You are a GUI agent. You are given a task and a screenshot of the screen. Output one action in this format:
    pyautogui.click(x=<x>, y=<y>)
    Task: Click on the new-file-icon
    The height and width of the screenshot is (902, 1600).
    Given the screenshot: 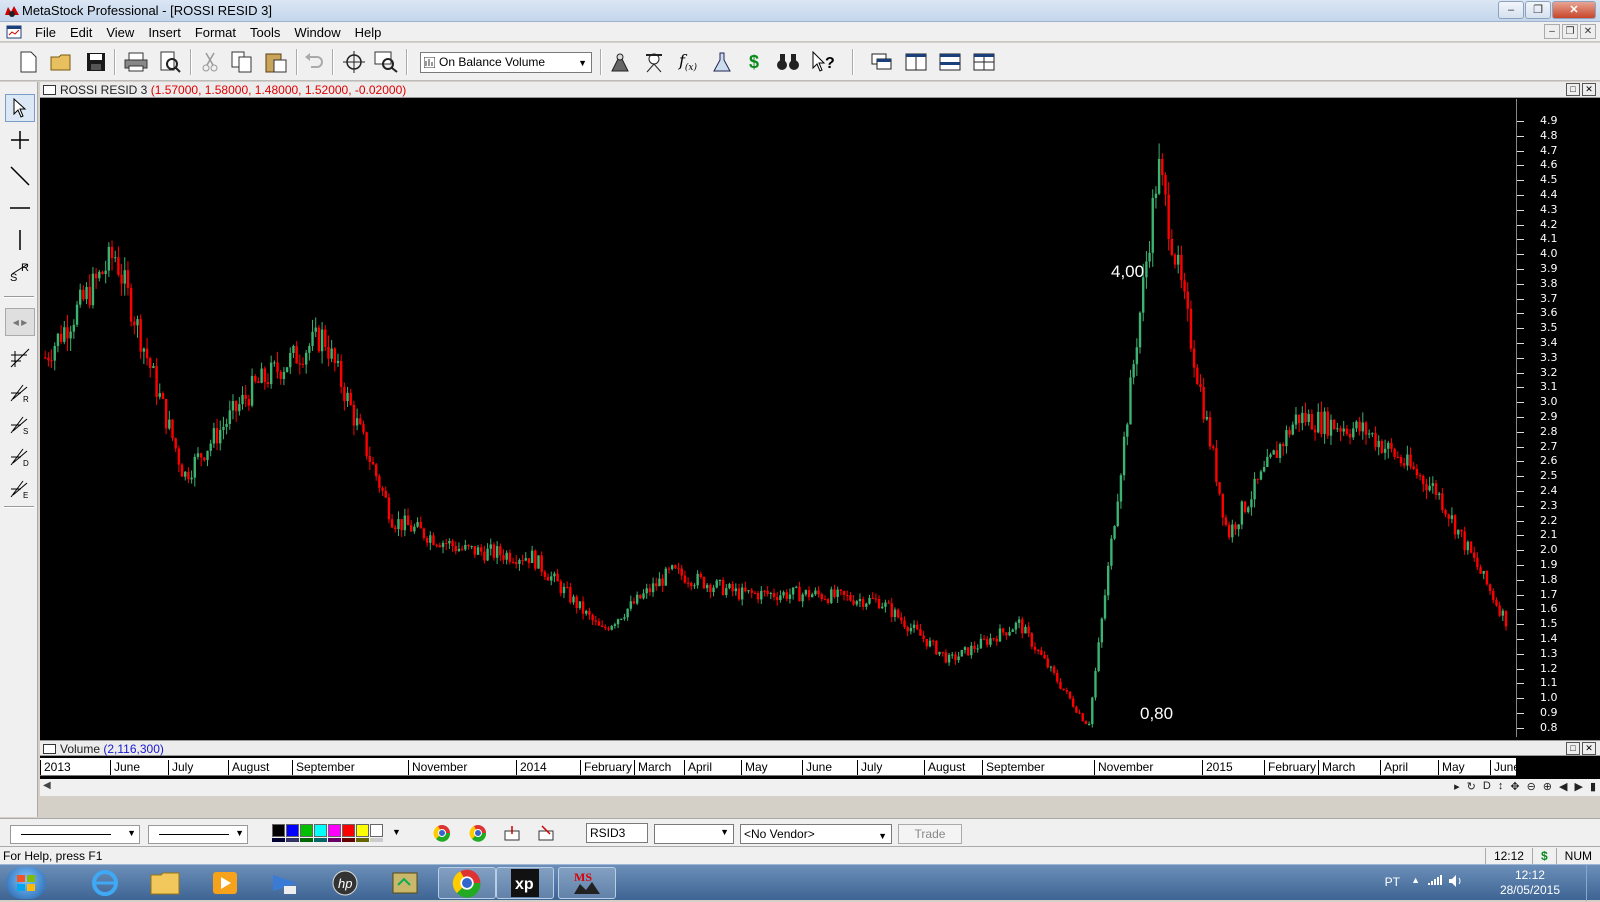 What is the action you would take?
    pyautogui.click(x=28, y=62)
    